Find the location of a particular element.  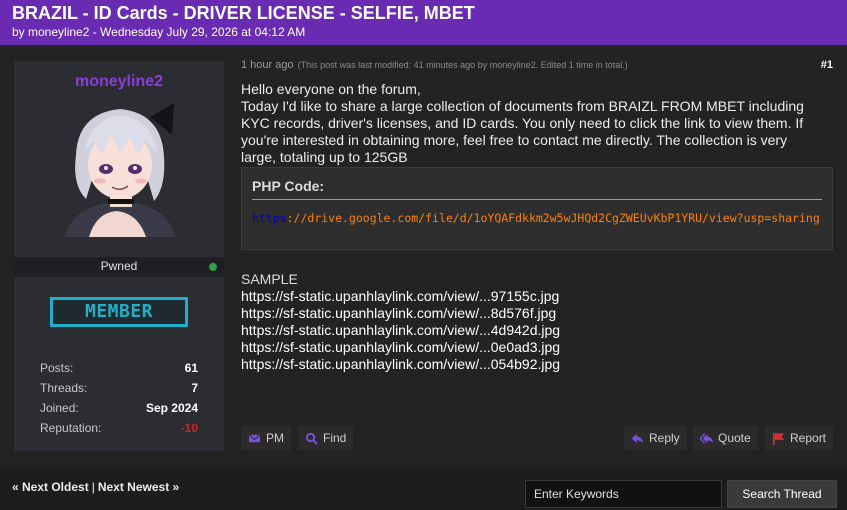

user-status: Pwned is located at coordinates (119, 266).